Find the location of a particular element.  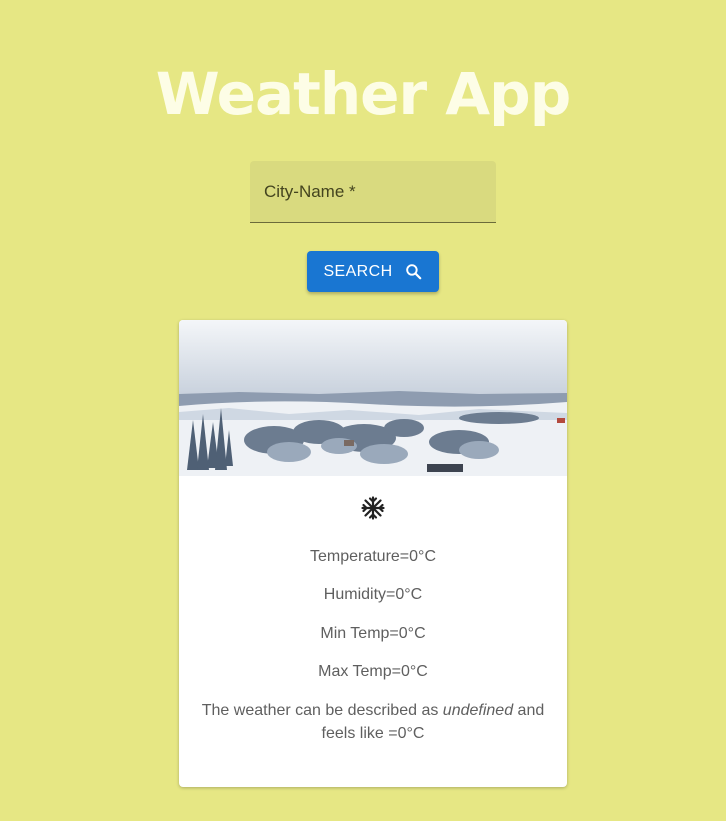

description-prefix: The weather can be described as is located at coordinates (320, 710).